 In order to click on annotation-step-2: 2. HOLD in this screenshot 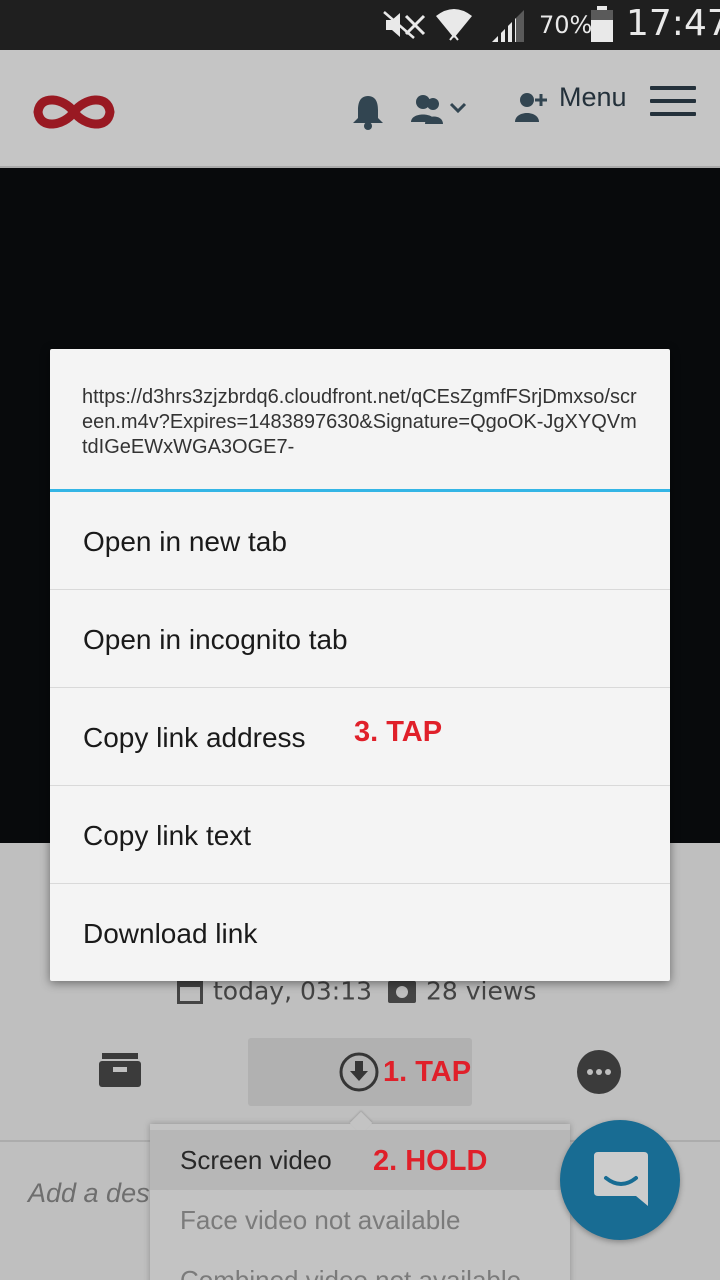, I will do `click(430, 1161)`.